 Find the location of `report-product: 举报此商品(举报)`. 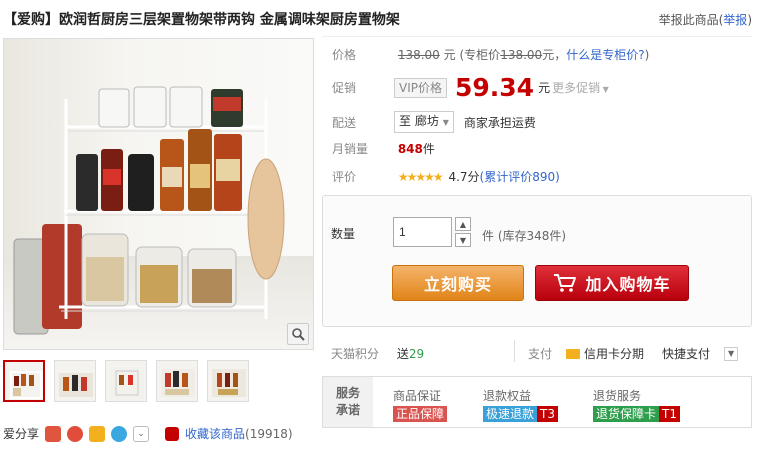

report-product: 举报此商品(举报) is located at coordinates (705, 19).